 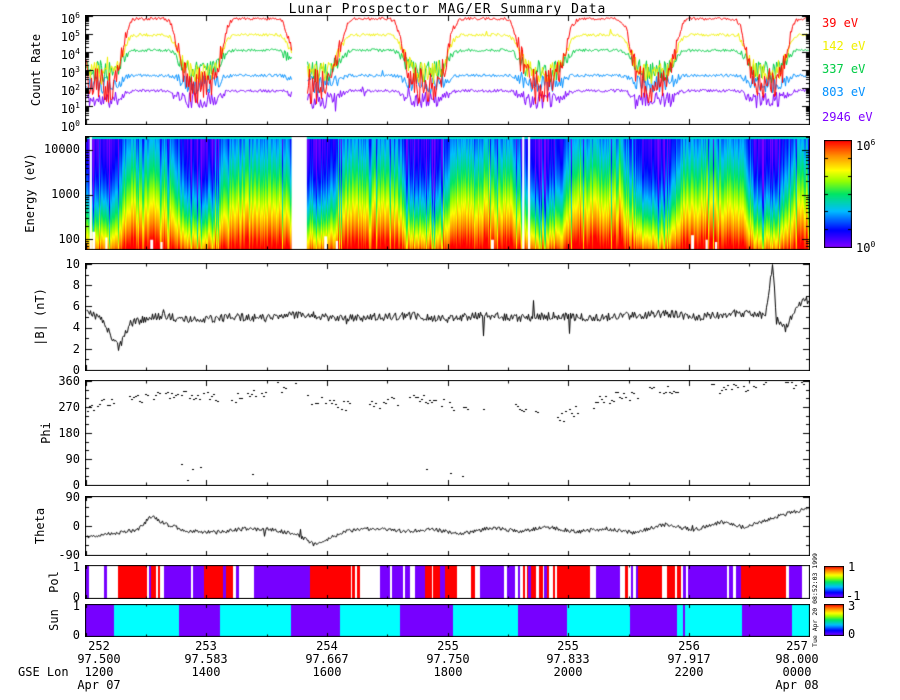 What do you see at coordinates (70, 90) in the screenshot?
I see `y-tick-label: 102` at bounding box center [70, 90].